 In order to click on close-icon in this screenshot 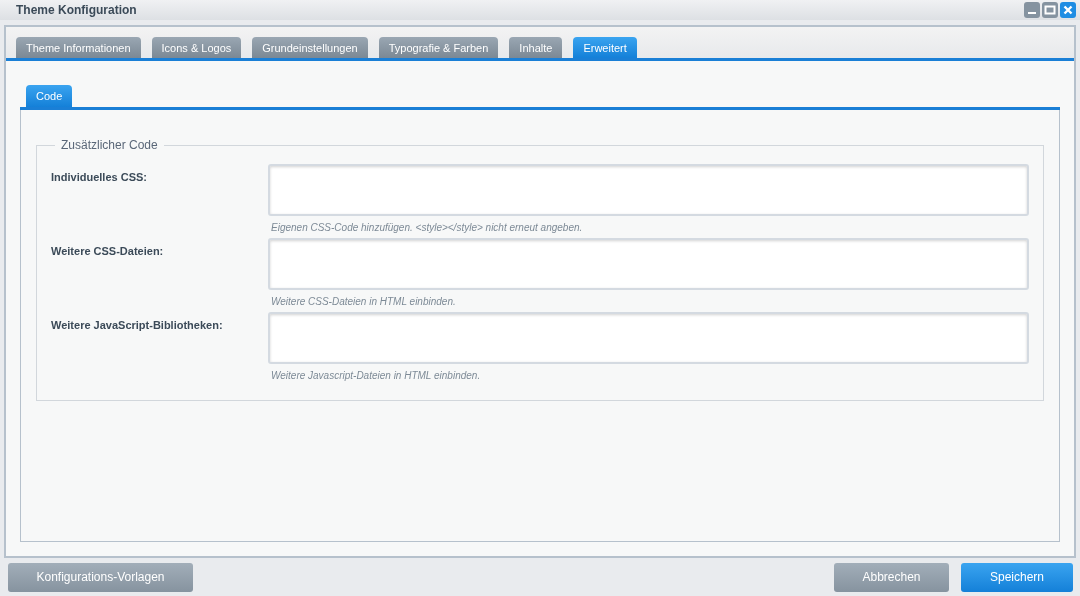, I will do `click(1068, 10)`.